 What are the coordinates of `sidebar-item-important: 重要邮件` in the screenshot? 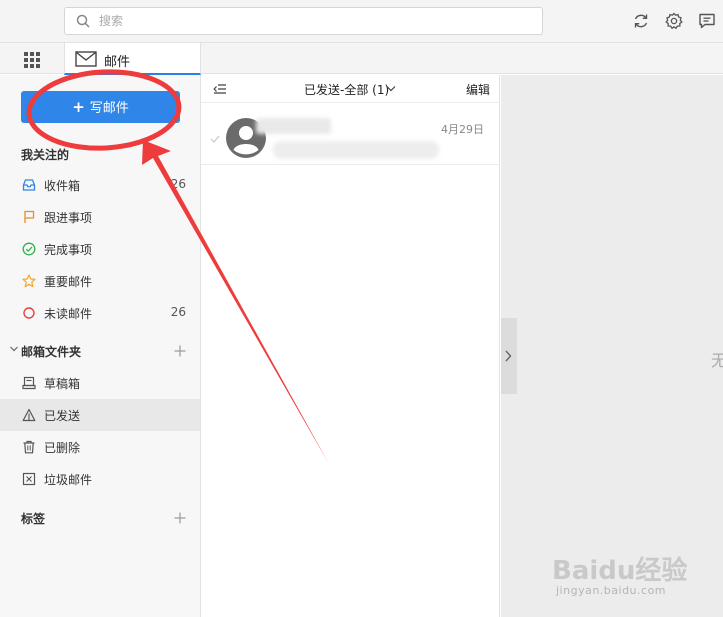 It's located at (100, 281).